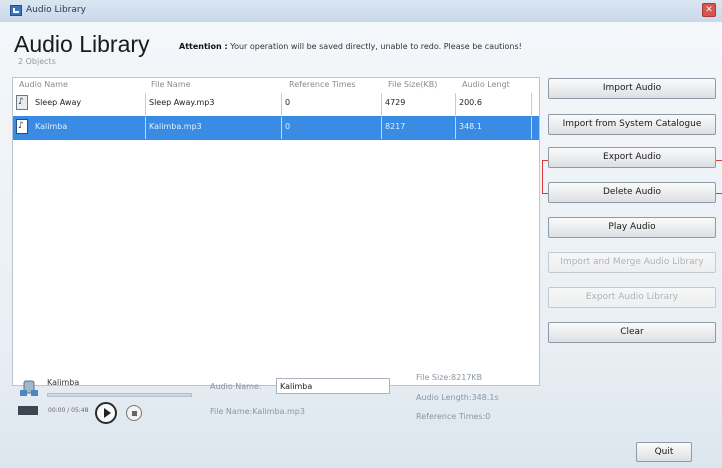 Image resolution: width=722 pixels, height=468 pixels. I want to click on table-row: Sleep Away Sleep Away.mp3 0 4729 200.6, so click(276, 104).